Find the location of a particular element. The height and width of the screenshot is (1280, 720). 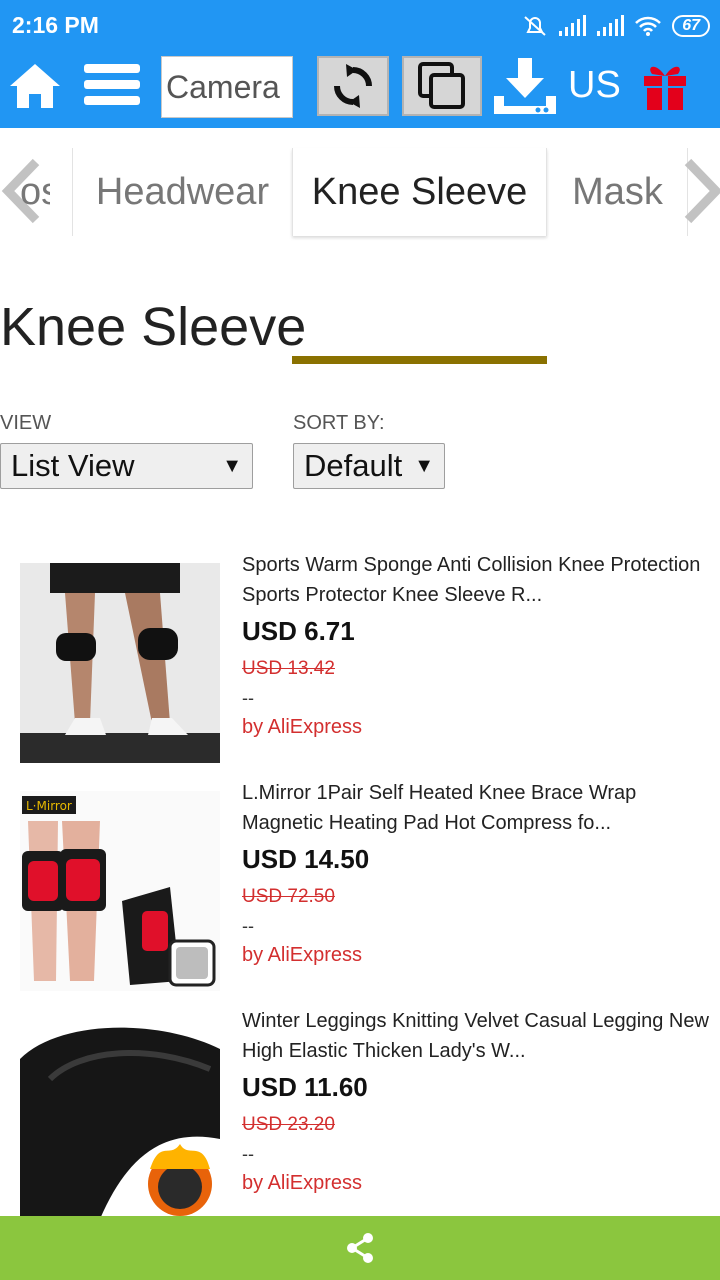

sort-label: SORT BY: is located at coordinates (339, 423).